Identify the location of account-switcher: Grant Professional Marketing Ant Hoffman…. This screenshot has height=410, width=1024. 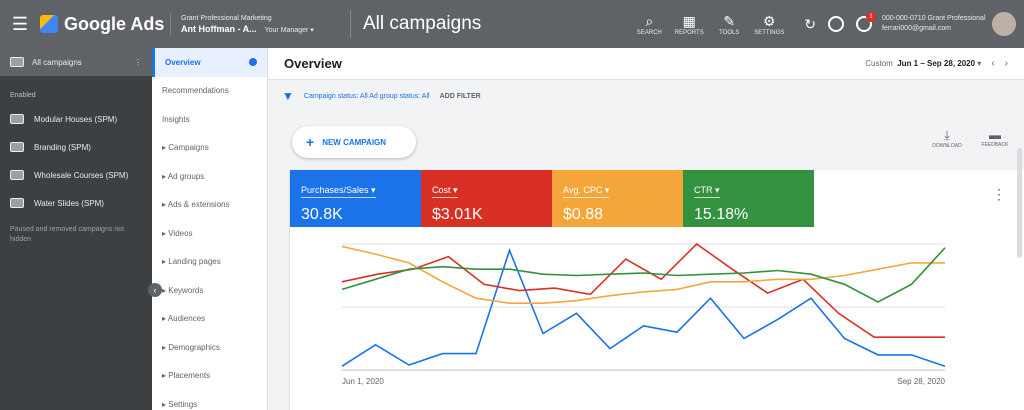
(260, 24).